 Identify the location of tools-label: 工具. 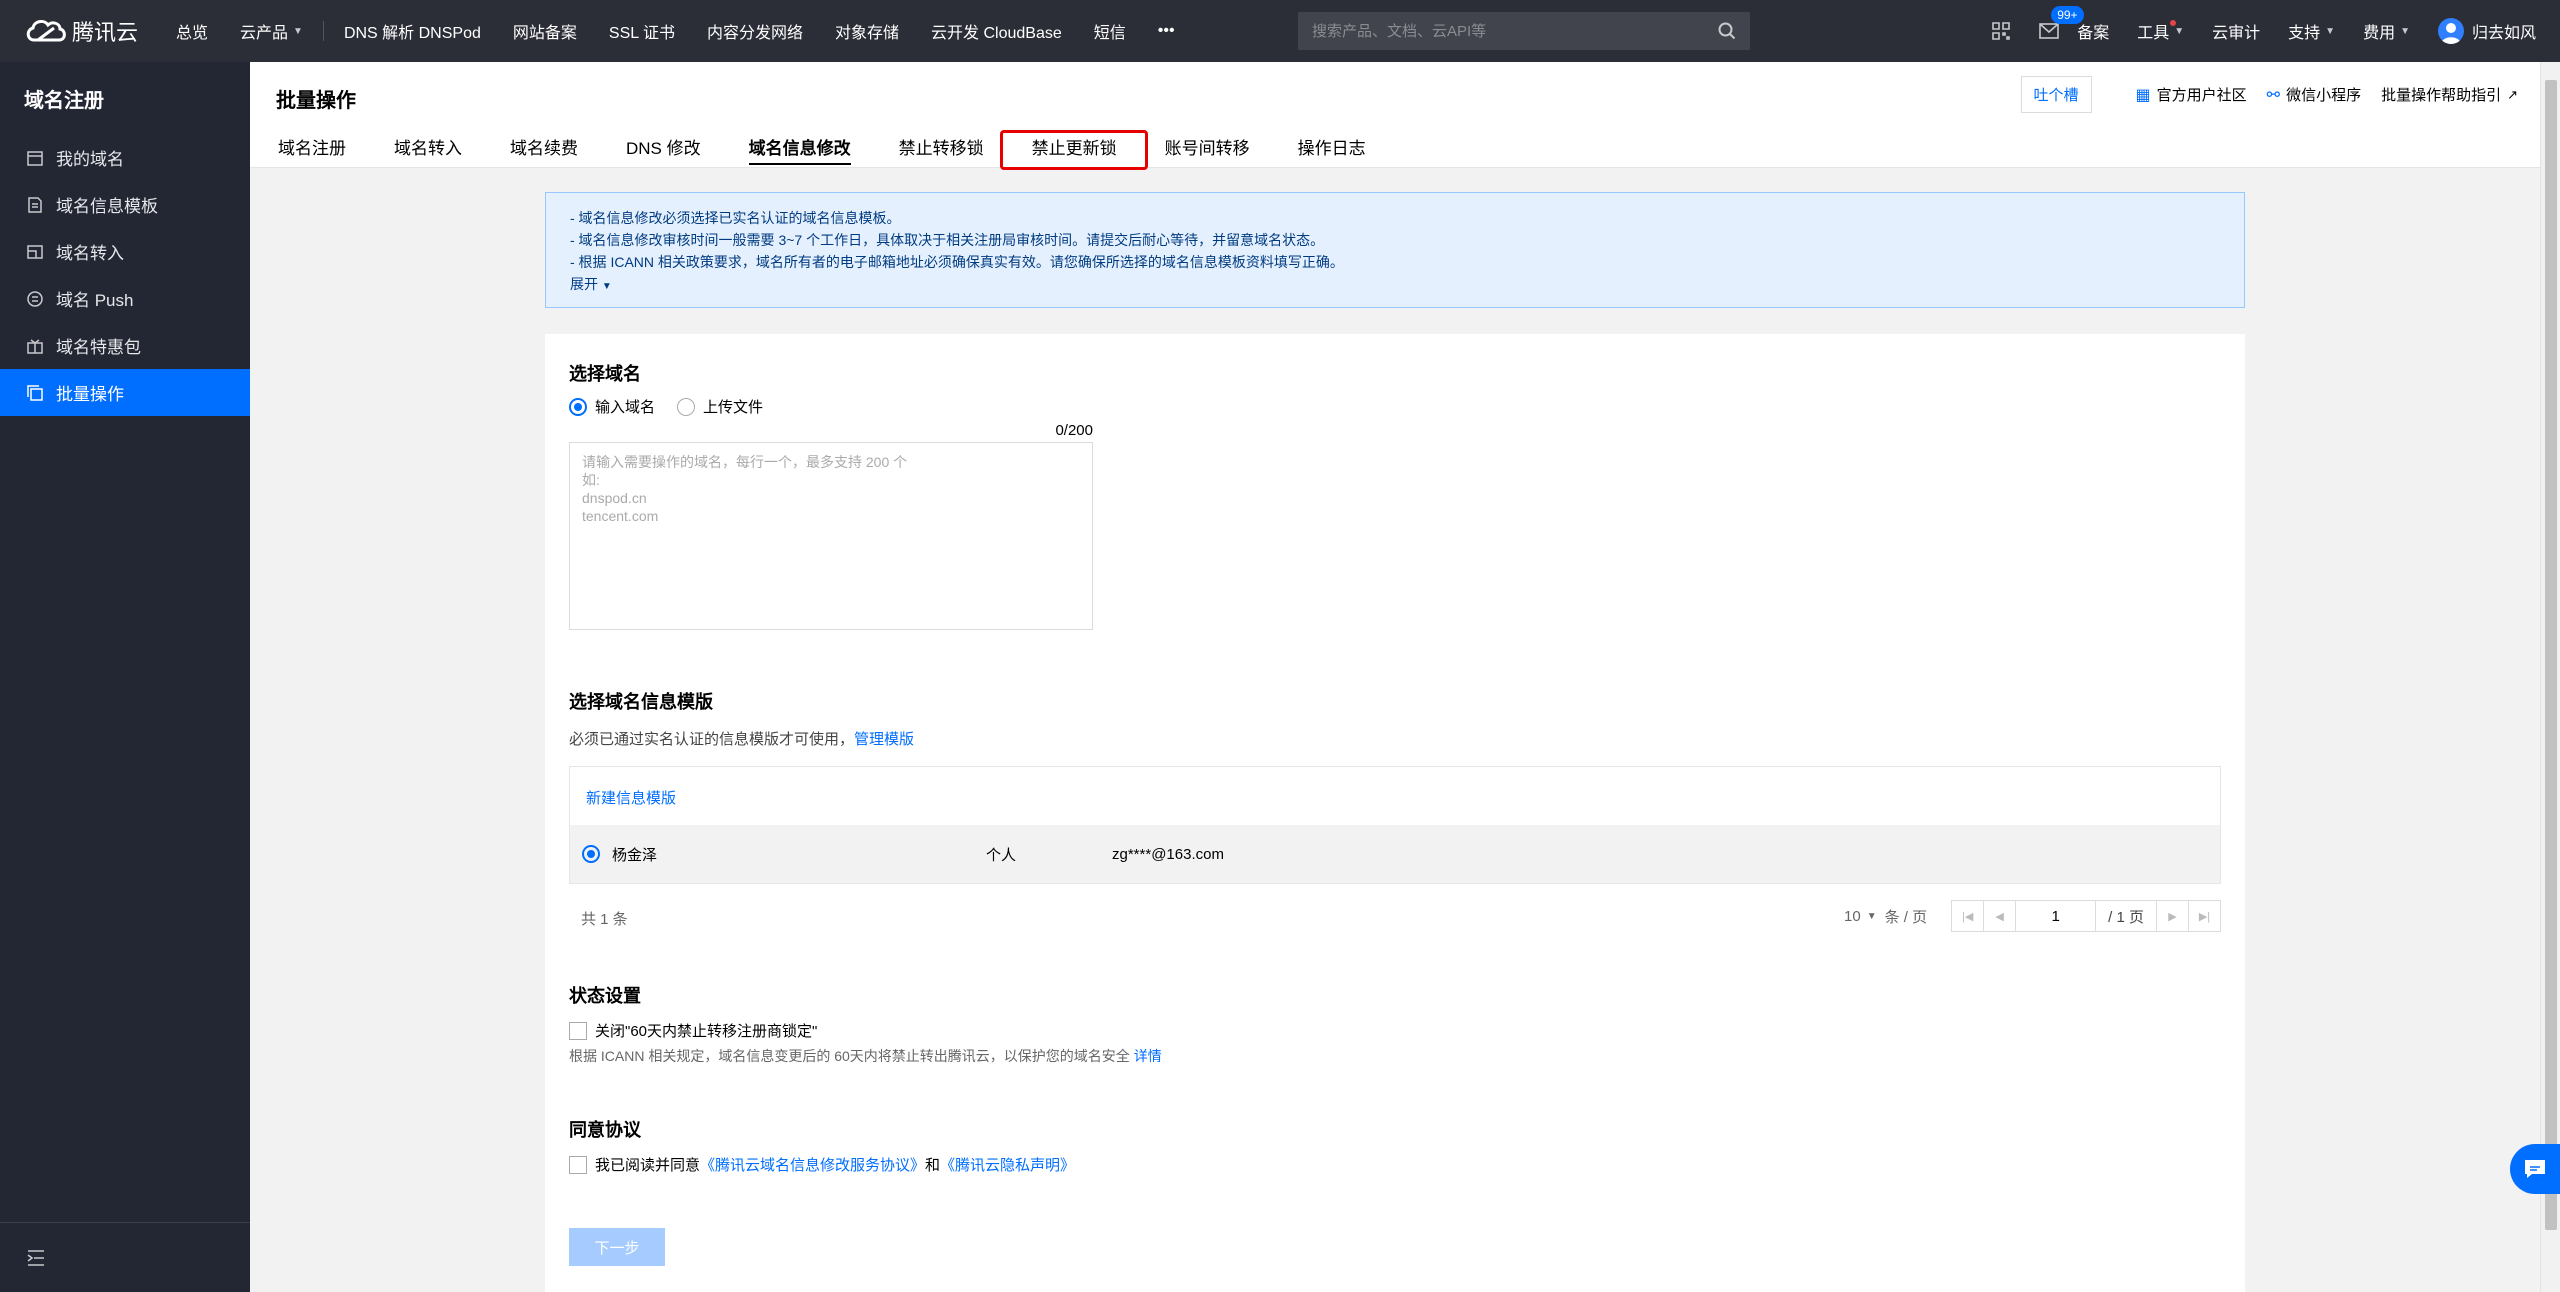
(2153, 33).